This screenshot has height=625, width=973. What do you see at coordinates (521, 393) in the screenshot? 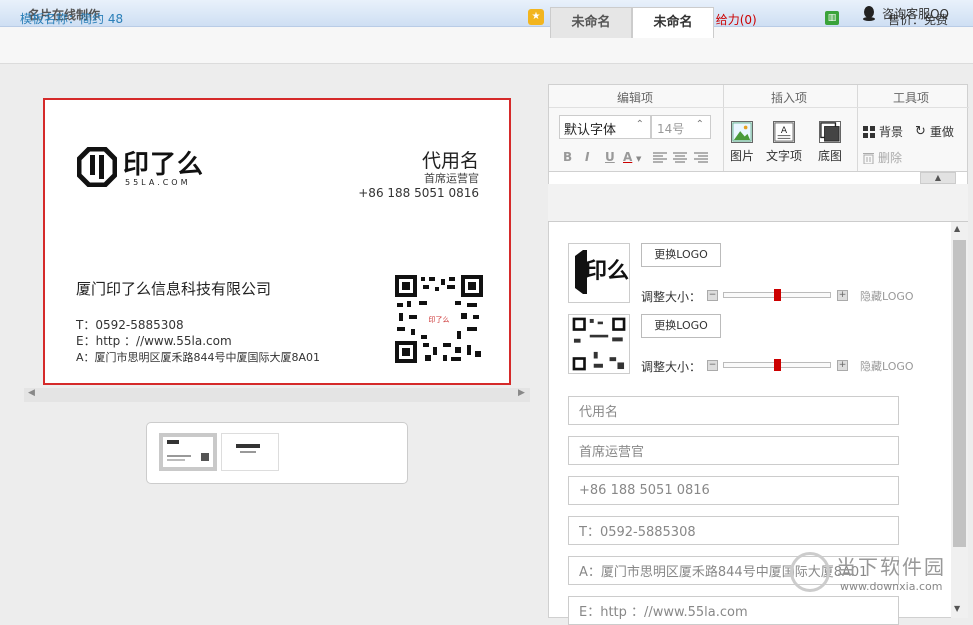
I see `scroll-right-arrow-icon: ▶` at bounding box center [521, 393].